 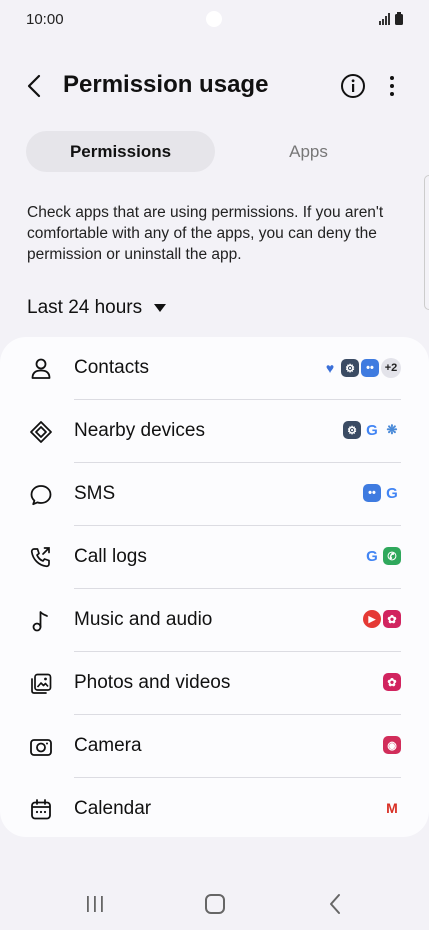 I want to click on status-time: 10:00, so click(x=45, y=19).